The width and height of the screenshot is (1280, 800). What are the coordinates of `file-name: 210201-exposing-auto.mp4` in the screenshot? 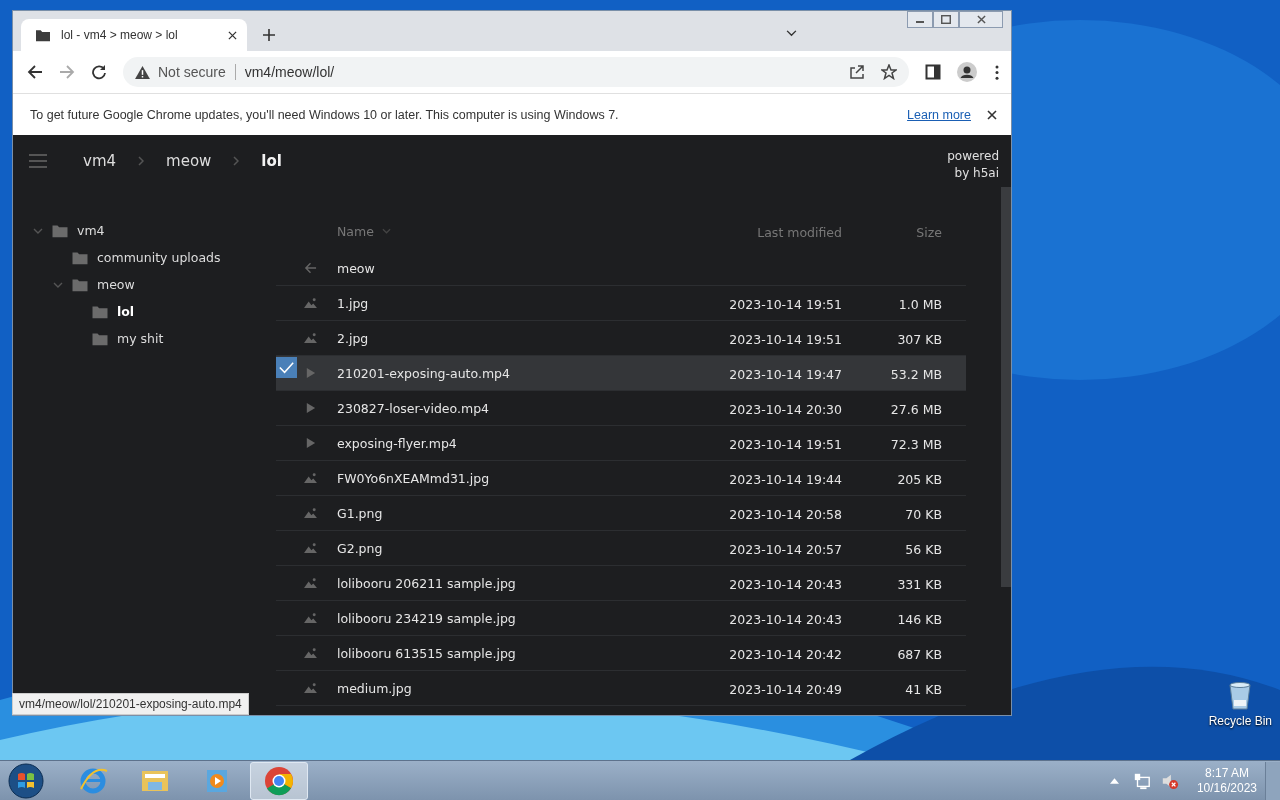 It's located at (423, 373).